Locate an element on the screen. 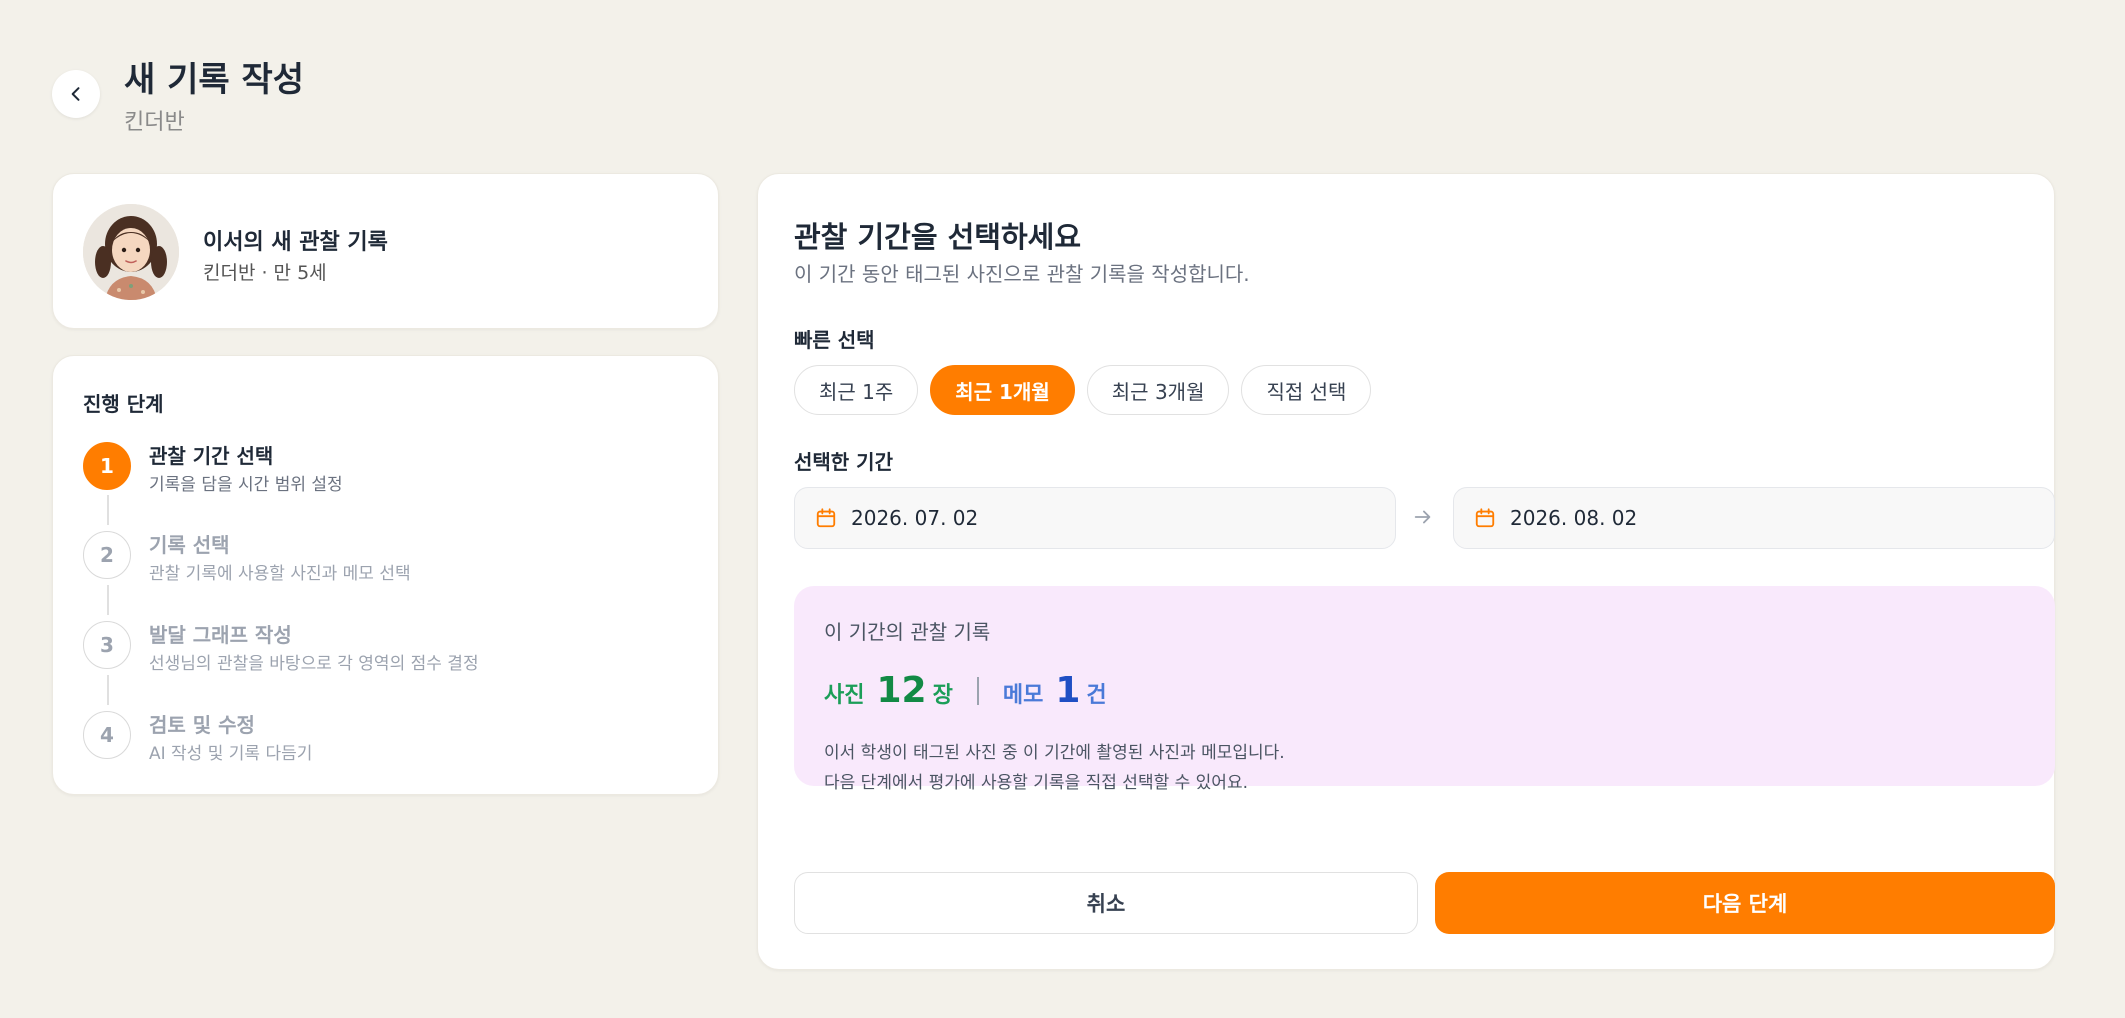 The width and height of the screenshot is (2125, 1018). step-3: 3 발달 그래프 작성 선생님의 관찰을 바탕으로 각 영역의 점수 결정 is located at coordinates (383, 651).